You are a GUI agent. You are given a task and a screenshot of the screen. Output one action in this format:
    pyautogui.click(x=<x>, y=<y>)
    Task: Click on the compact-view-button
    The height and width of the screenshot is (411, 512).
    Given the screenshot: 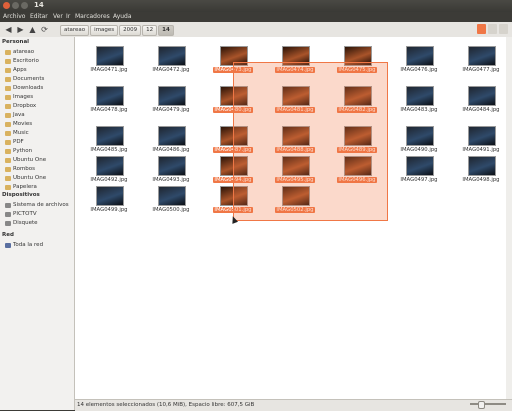 What is the action you would take?
    pyautogui.click(x=503, y=29)
    